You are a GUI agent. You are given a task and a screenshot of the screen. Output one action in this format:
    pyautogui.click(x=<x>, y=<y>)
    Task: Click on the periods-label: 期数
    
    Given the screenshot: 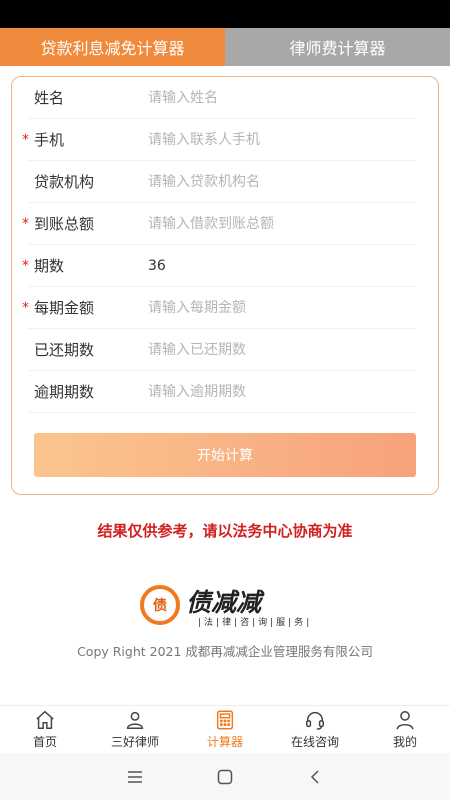 What is the action you would take?
    pyautogui.click(x=49, y=266)
    